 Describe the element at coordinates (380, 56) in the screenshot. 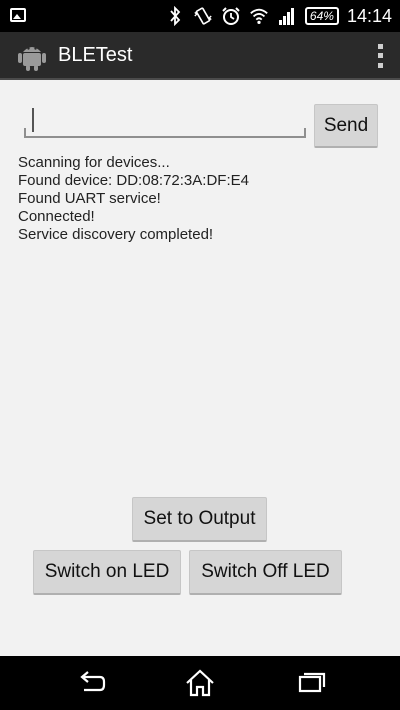

I see `overflow-menu-icon` at that location.